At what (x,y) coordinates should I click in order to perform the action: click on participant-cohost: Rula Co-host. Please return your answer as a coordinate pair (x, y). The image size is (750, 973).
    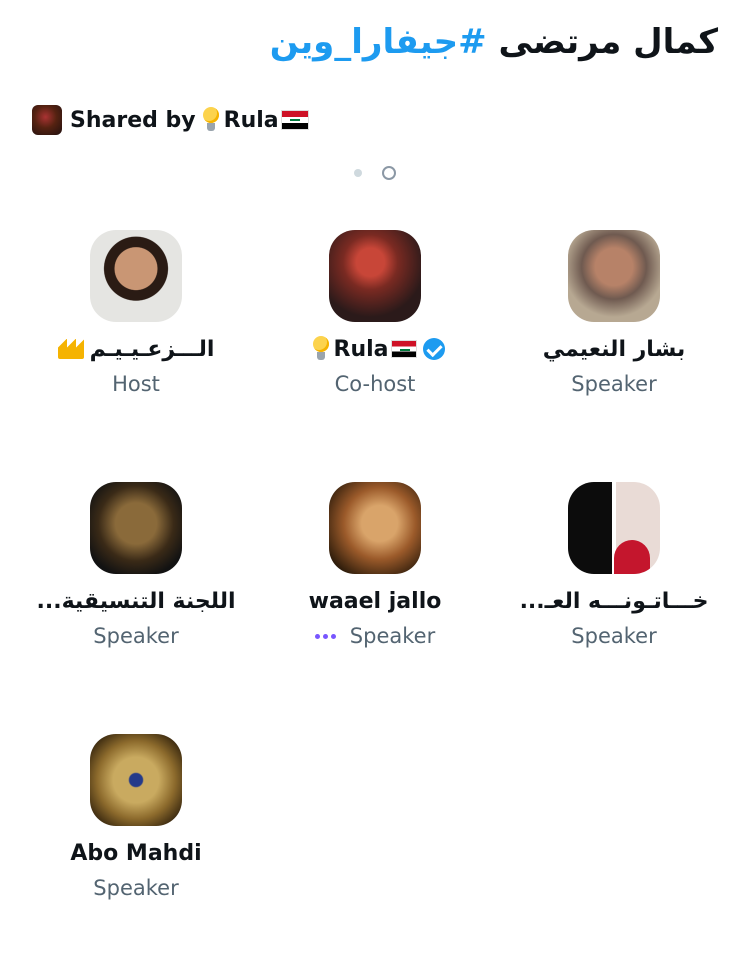
    Looking at the image, I should click on (375, 313).